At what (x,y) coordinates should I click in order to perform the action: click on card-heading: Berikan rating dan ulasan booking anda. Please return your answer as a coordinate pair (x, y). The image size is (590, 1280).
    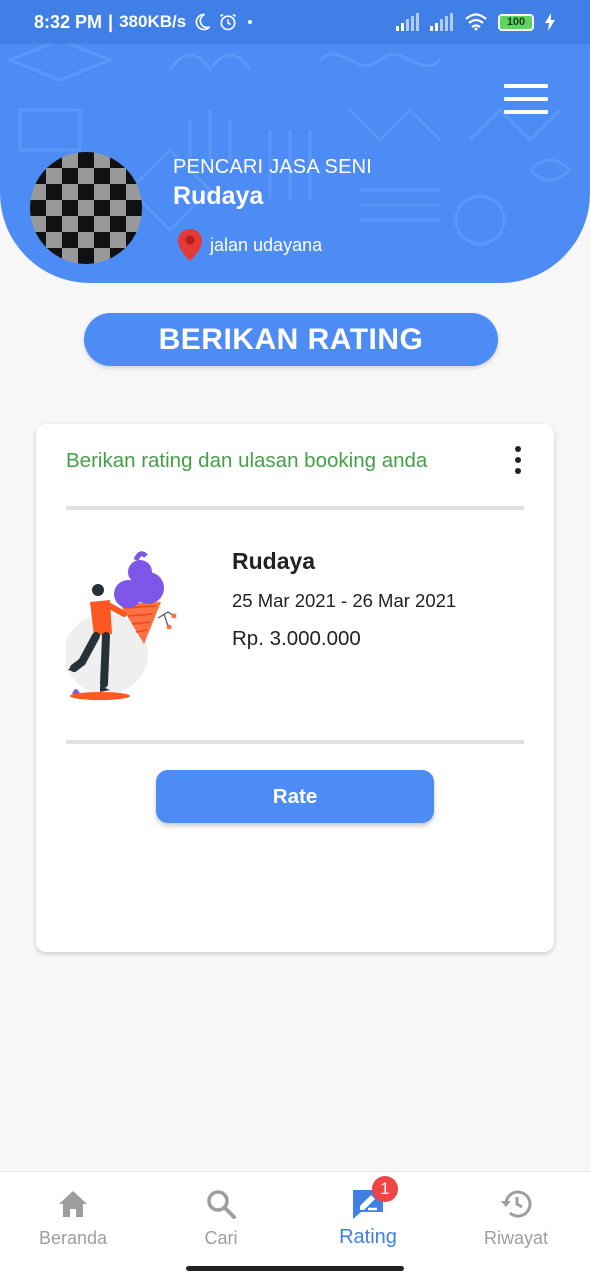
    Looking at the image, I should click on (247, 460).